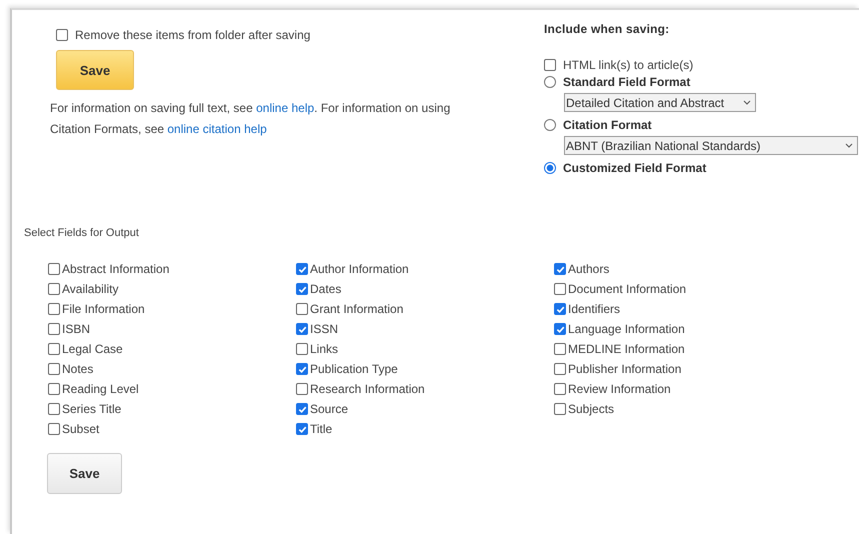 The width and height of the screenshot is (859, 534). Describe the element at coordinates (251, 119) in the screenshot. I see `help-text: For information on saving full text, see online help. For information on using Citation Formats, see online citation help` at that location.